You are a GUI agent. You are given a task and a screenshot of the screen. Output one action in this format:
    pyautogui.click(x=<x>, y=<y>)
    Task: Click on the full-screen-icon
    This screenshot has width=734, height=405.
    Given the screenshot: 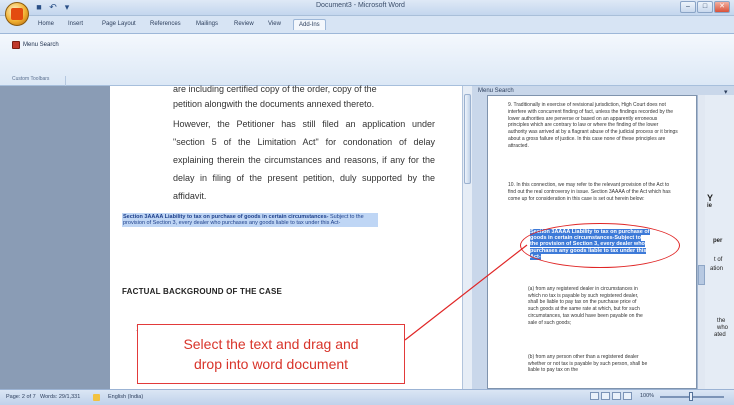 What is the action you would take?
    pyautogui.click(x=605, y=396)
    